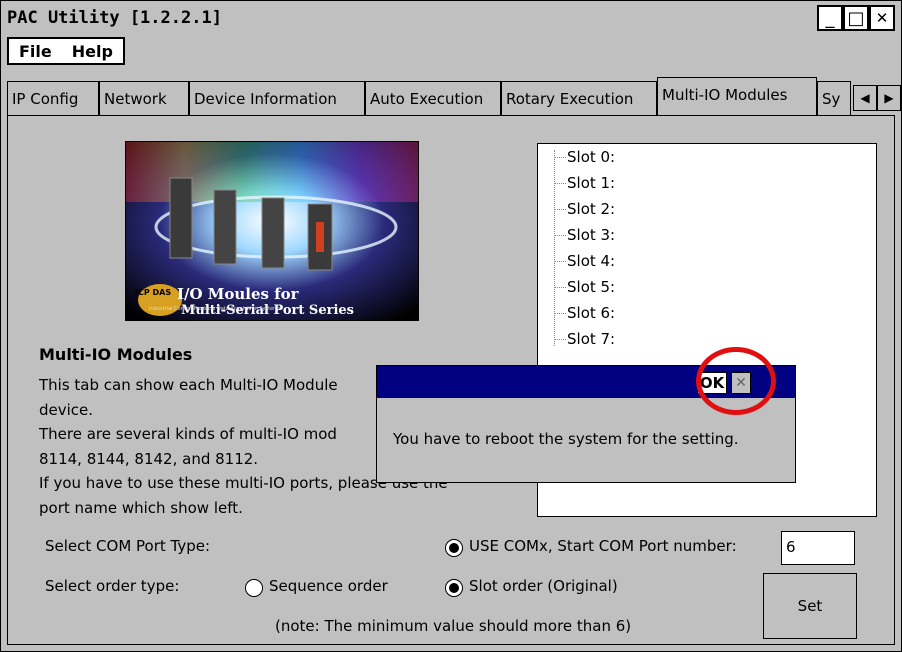 Image resolution: width=902 pixels, height=652 pixels. What do you see at coordinates (92, 51) in the screenshot?
I see `menu-help: Help` at bounding box center [92, 51].